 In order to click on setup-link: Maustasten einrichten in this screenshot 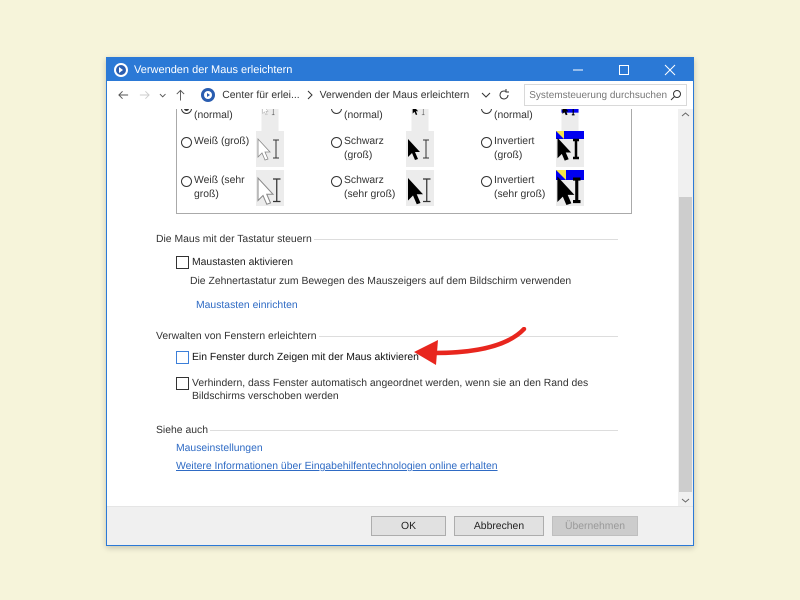, I will do `click(247, 305)`.